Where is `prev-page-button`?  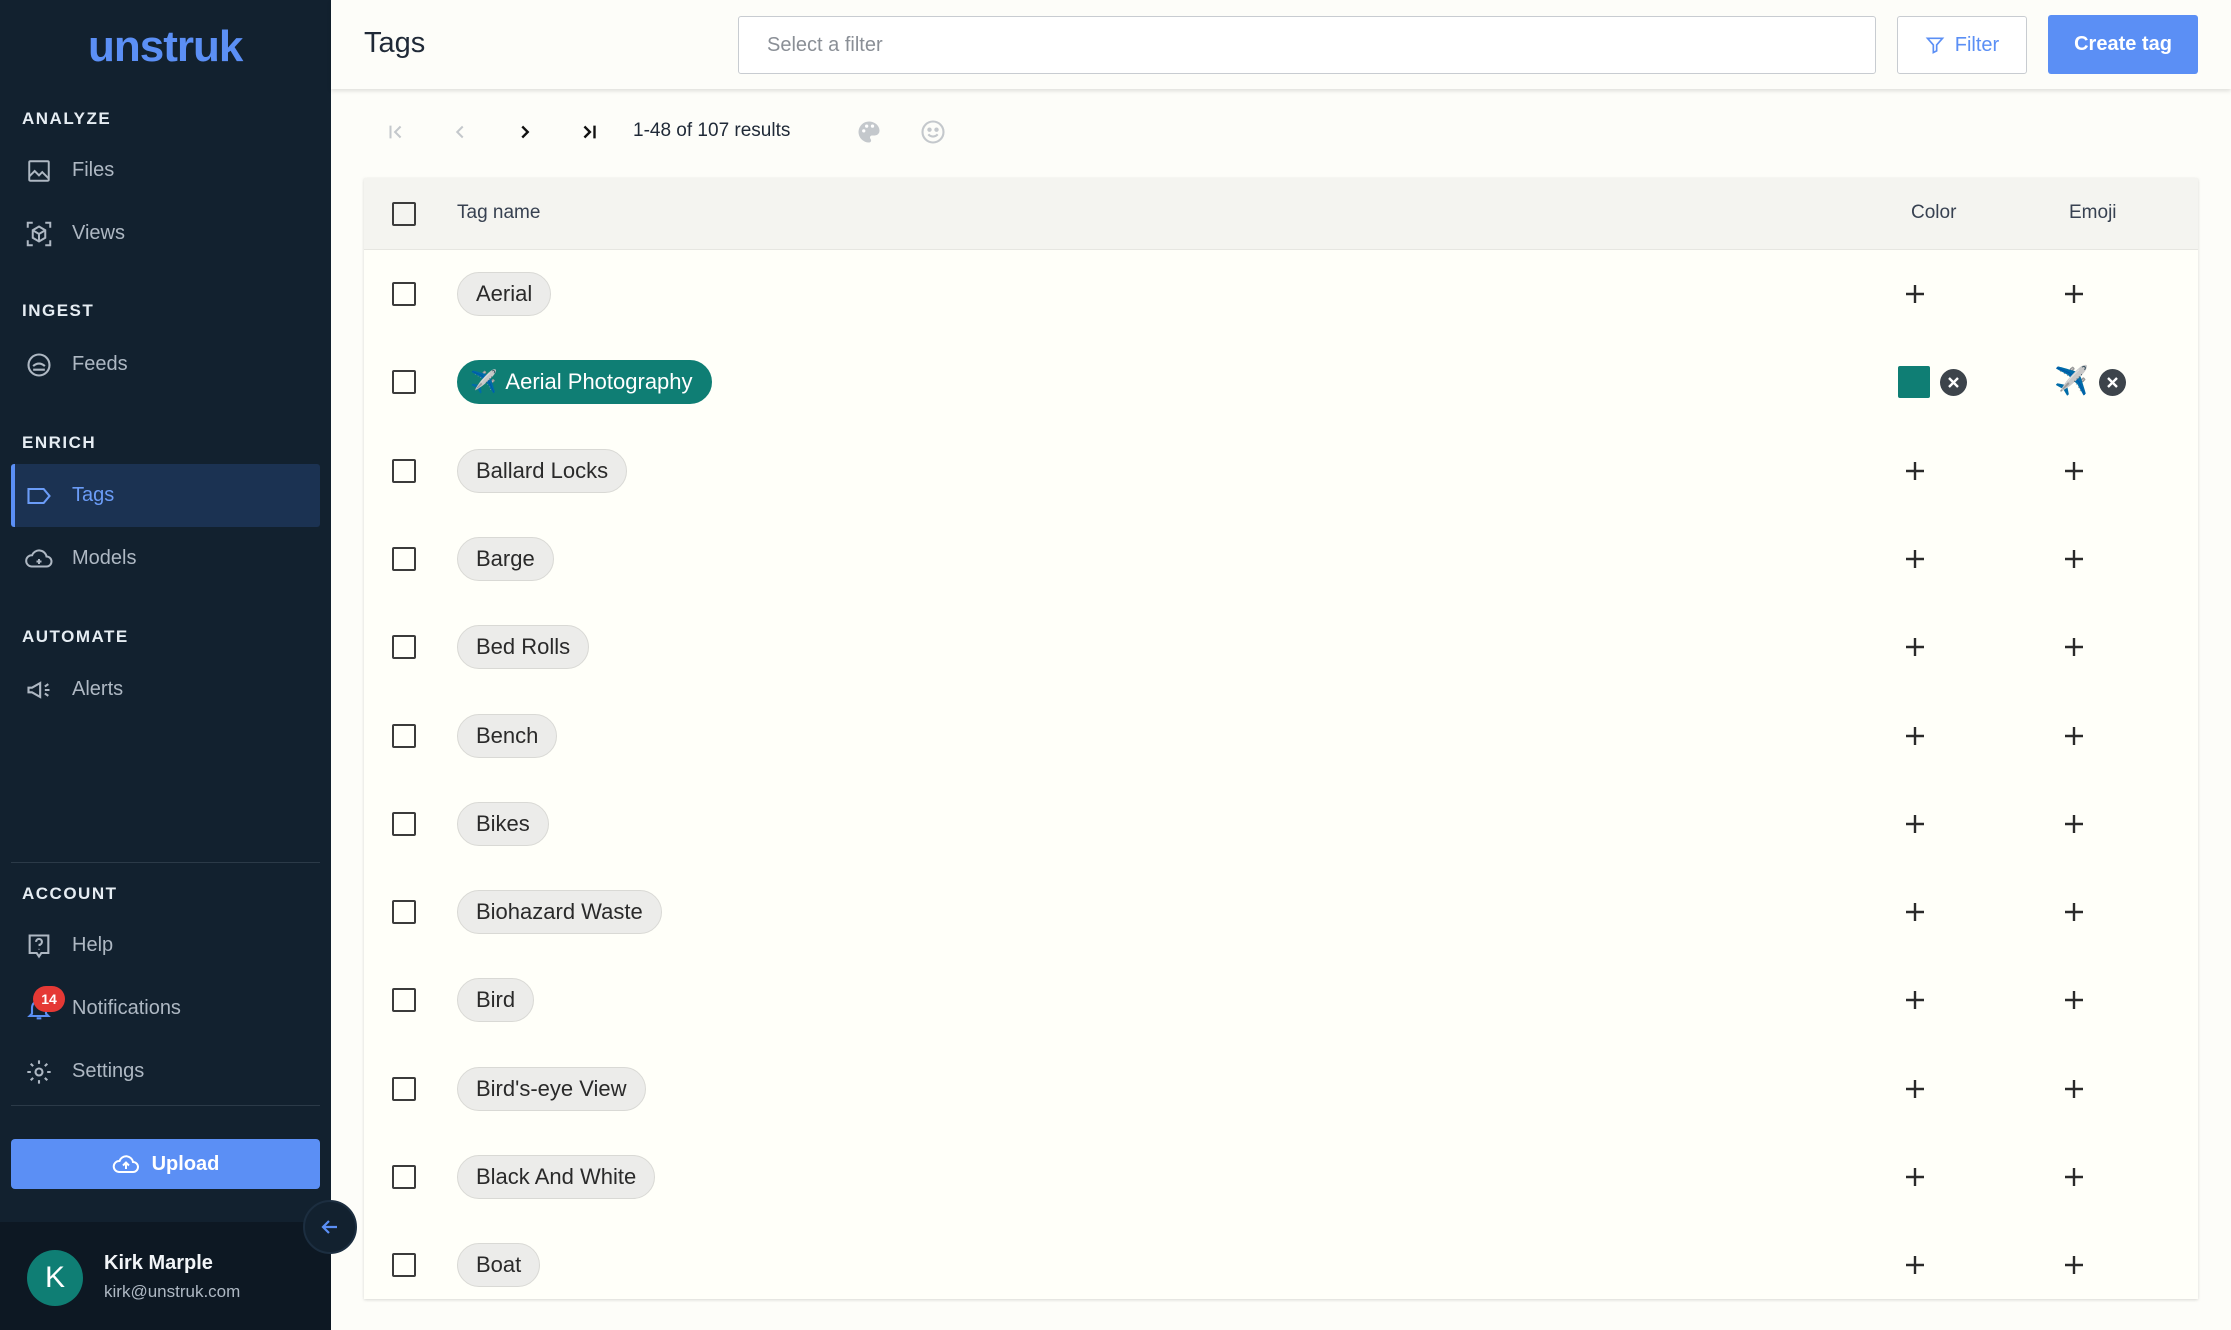 prev-page-button is located at coordinates (460, 132).